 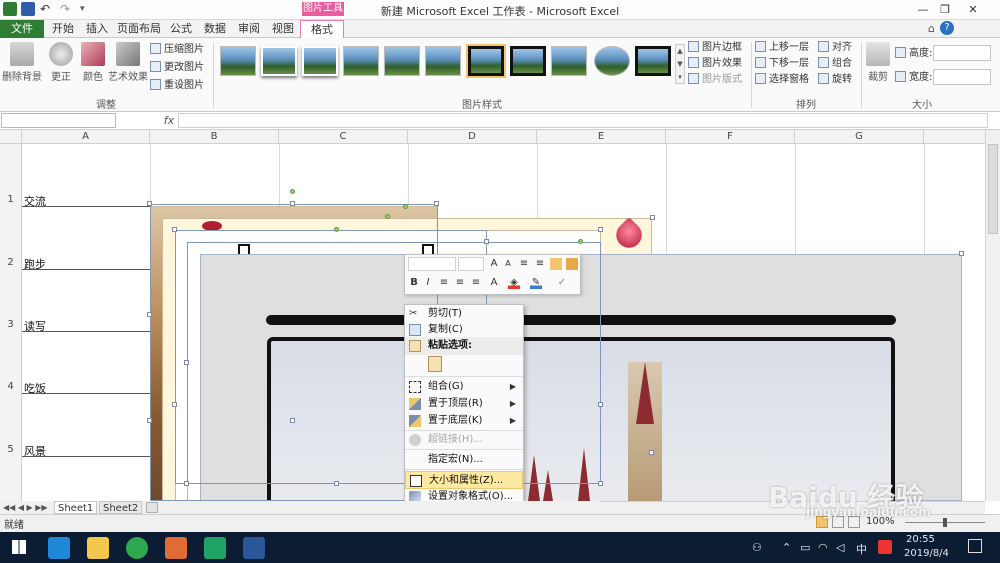 I want to click on increase-indent-icon: ≡, so click(x=540, y=264).